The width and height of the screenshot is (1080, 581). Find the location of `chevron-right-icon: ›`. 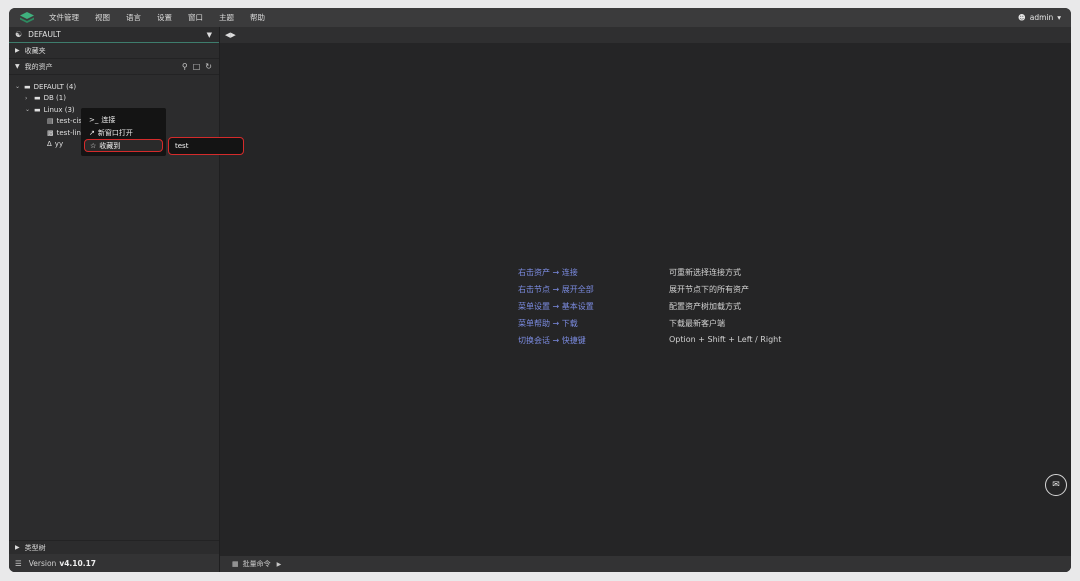

chevron-right-icon: › is located at coordinates (29, 98).